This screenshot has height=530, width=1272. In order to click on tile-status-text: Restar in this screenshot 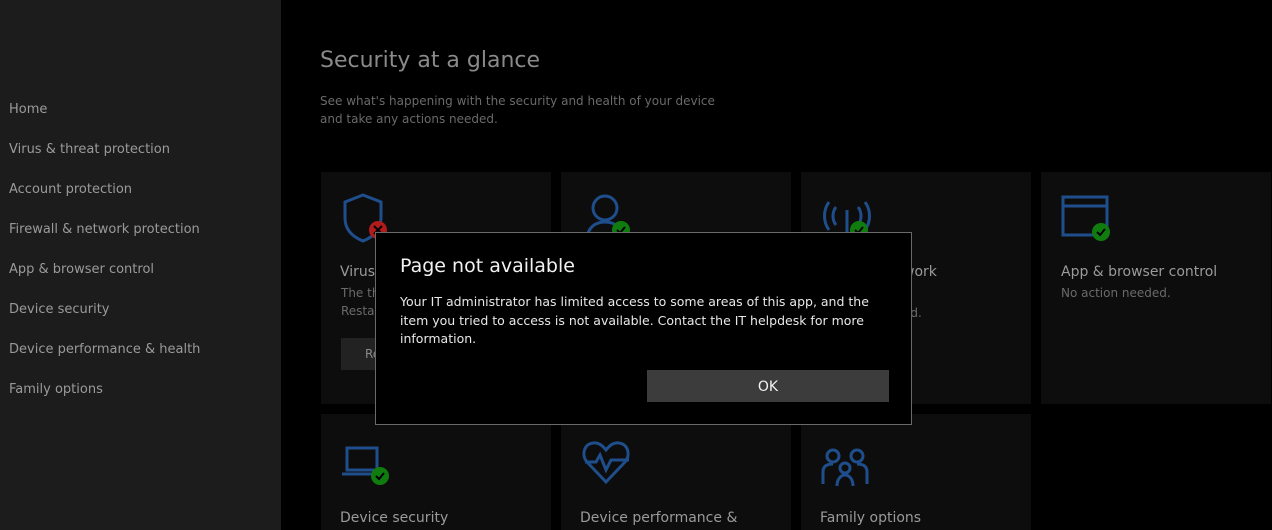, I will do `click(360, 311)`.